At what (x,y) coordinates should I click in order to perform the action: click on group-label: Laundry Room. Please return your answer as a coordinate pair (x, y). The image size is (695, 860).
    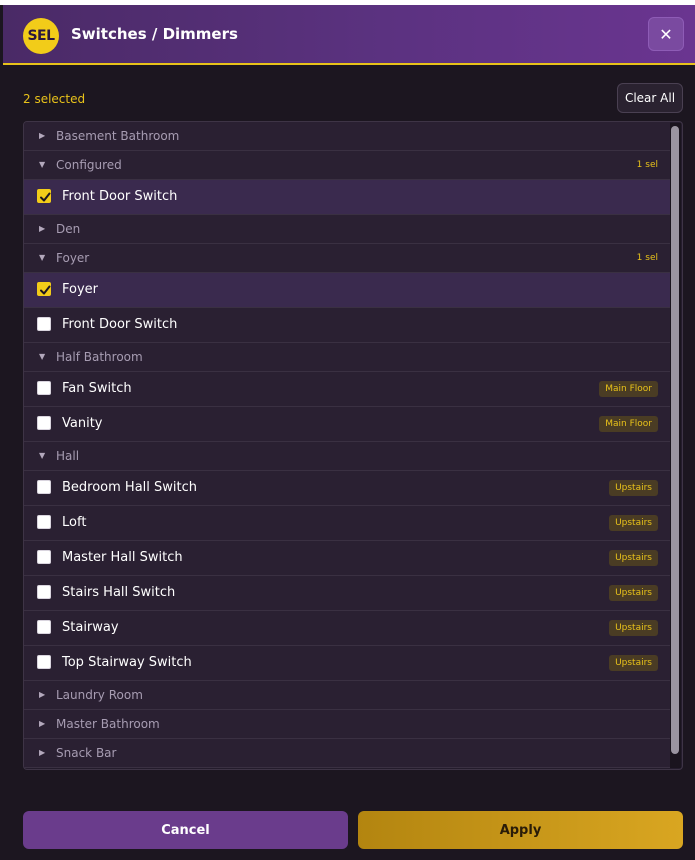
    Looking at the image, I should click on (99, 695).